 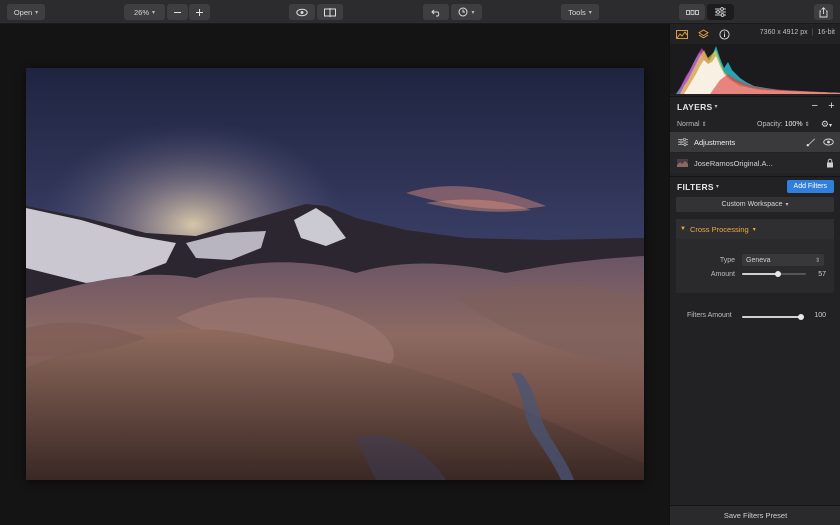 What do you see at coordinates (727, 260) in the screenshot?
I see `type-label: Type` at bounding box center [727, 260].